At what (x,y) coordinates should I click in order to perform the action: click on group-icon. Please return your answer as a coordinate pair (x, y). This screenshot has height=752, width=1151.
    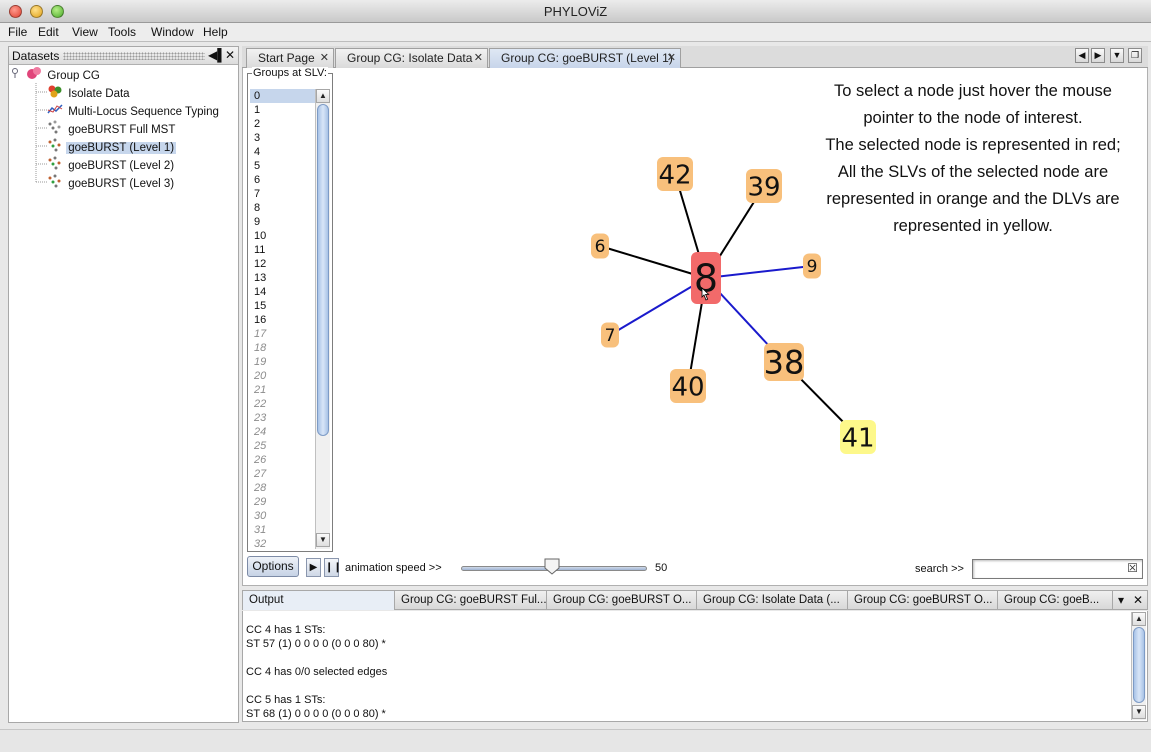
    Looking at the image, I should click on (34, 76).